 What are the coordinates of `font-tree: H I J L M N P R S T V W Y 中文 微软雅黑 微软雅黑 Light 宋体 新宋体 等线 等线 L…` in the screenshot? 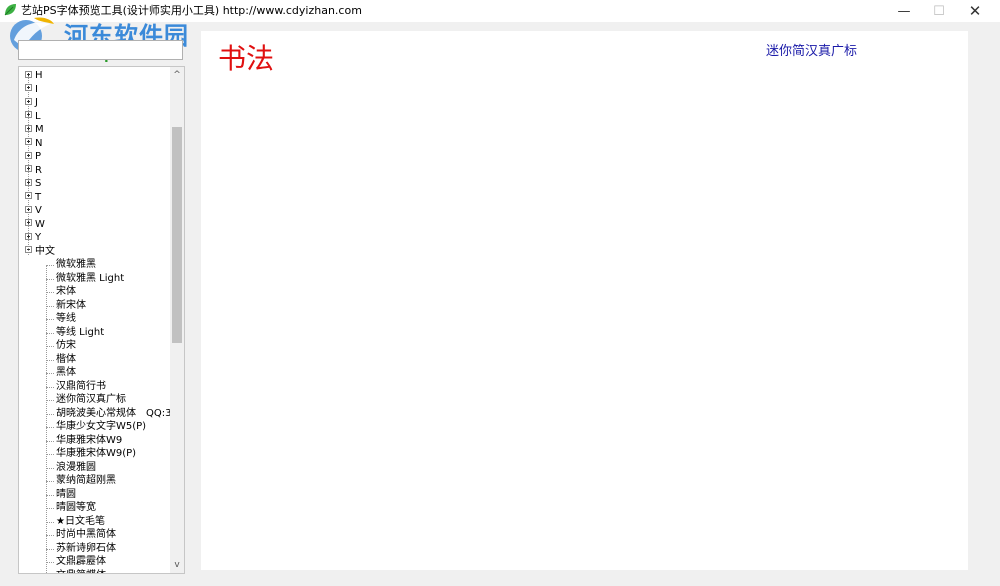 It's located at (101, 320).